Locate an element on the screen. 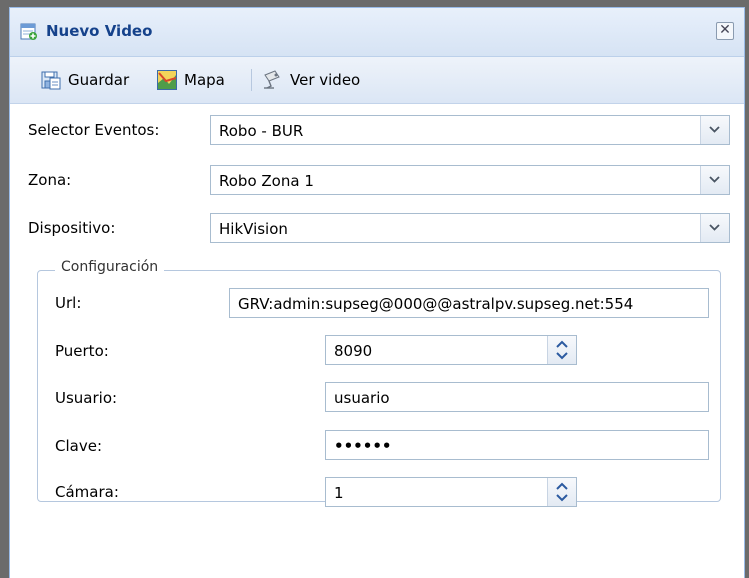 The height and width of the screenshot is (578, 749). camara-stepper: 1 is located at coordinates (451, 492).